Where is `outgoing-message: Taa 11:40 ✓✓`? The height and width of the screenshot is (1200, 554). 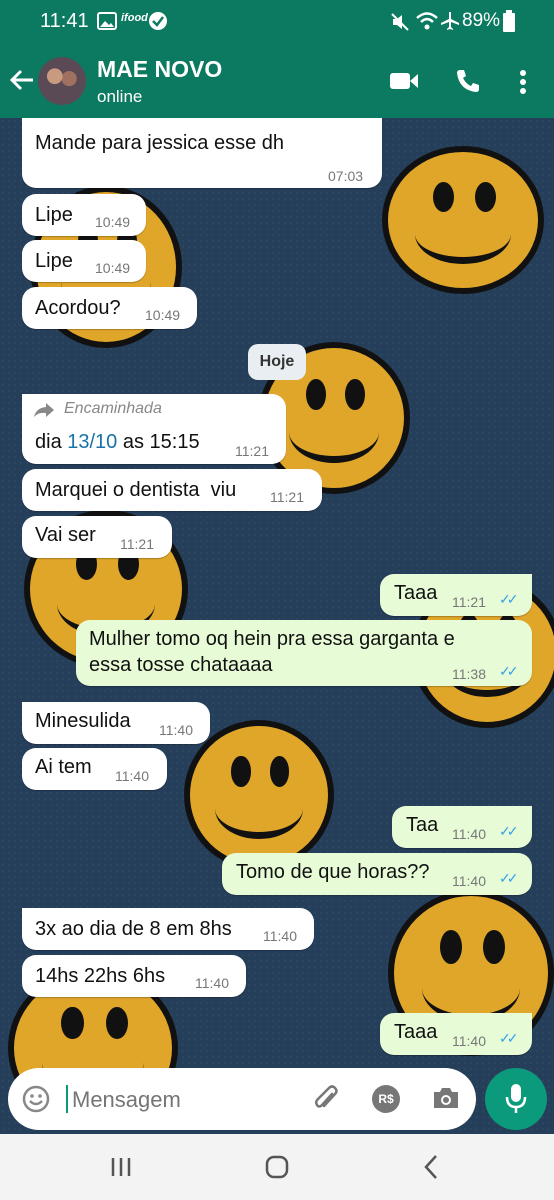 outgoing-message: Taa 11:40 ✓✓ is located at coordinates (462, 827).